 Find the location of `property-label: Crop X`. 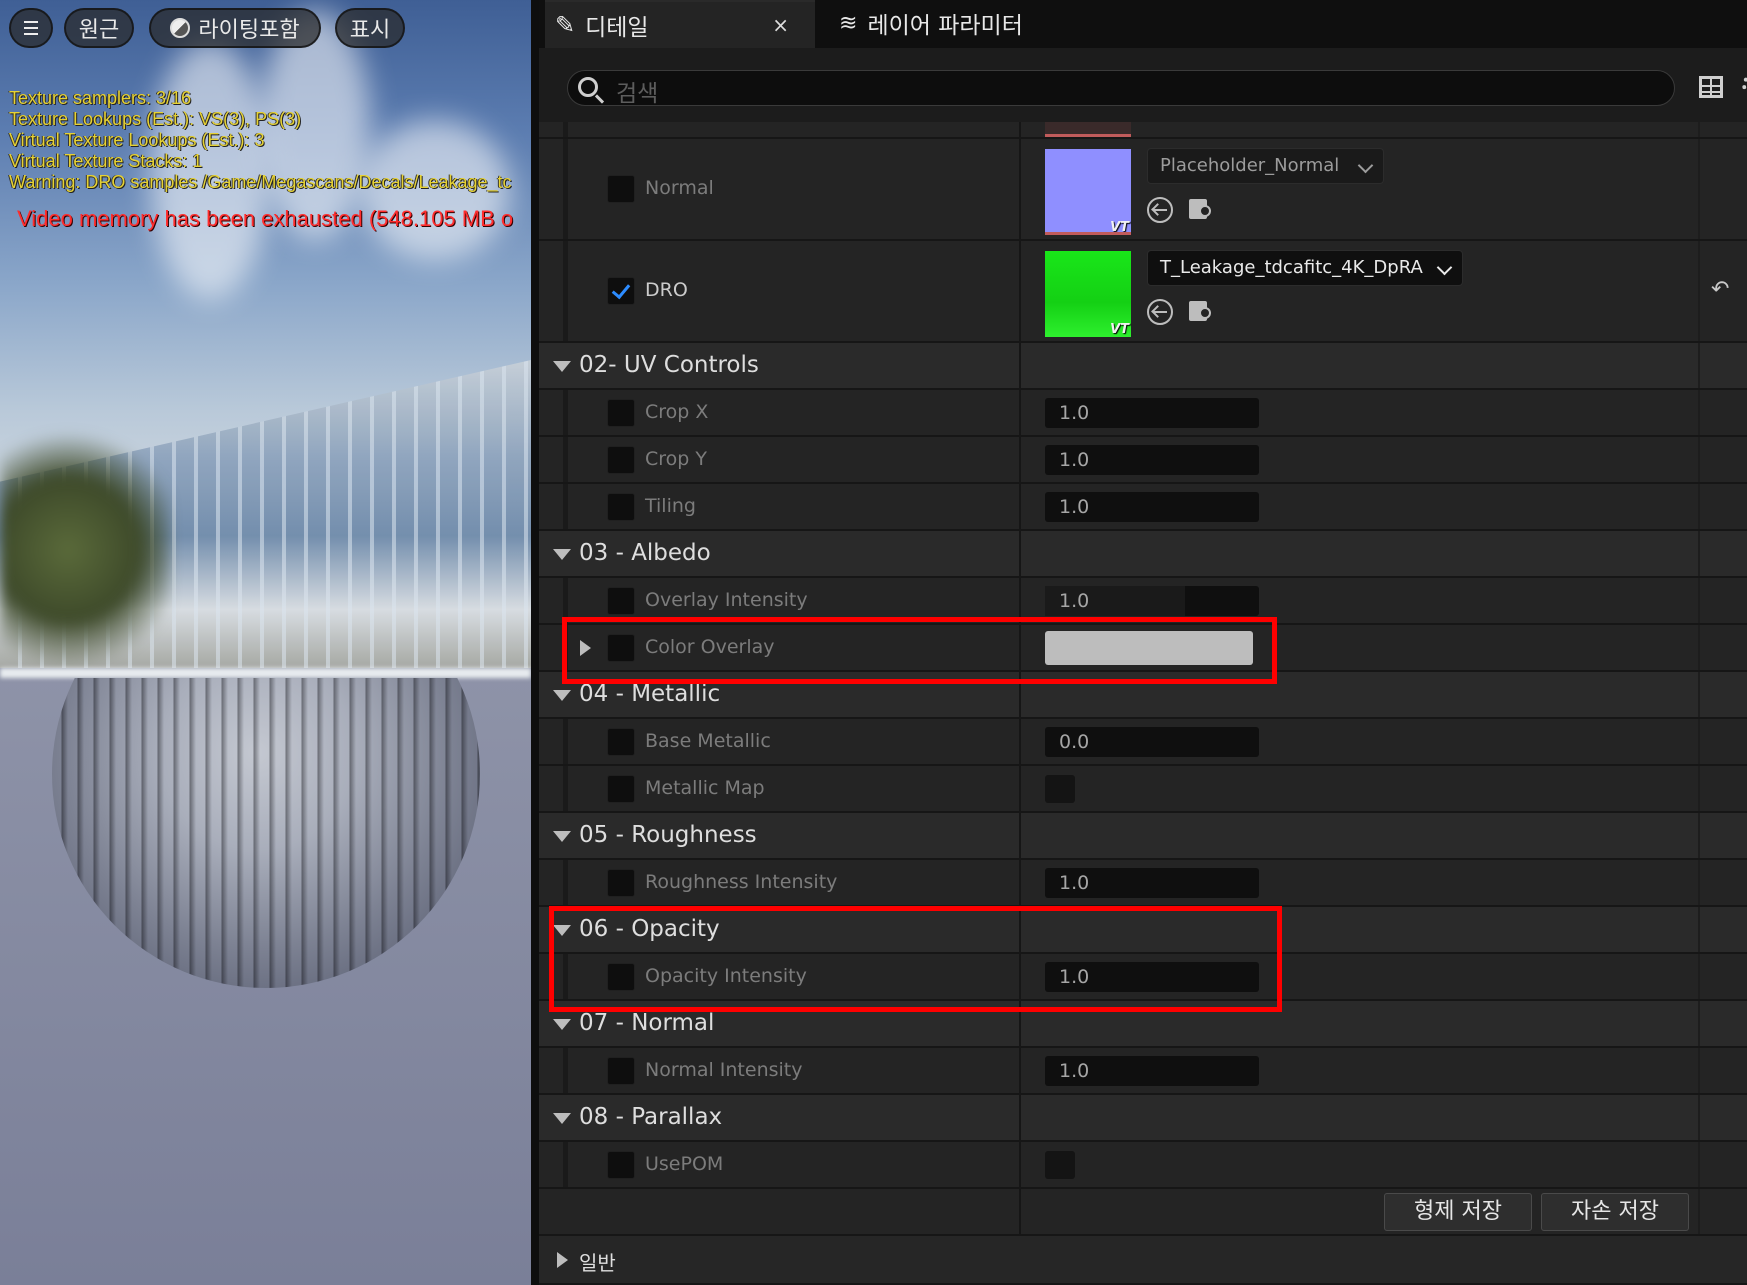

property-label: Crop X is located at coordinates (677, 412).